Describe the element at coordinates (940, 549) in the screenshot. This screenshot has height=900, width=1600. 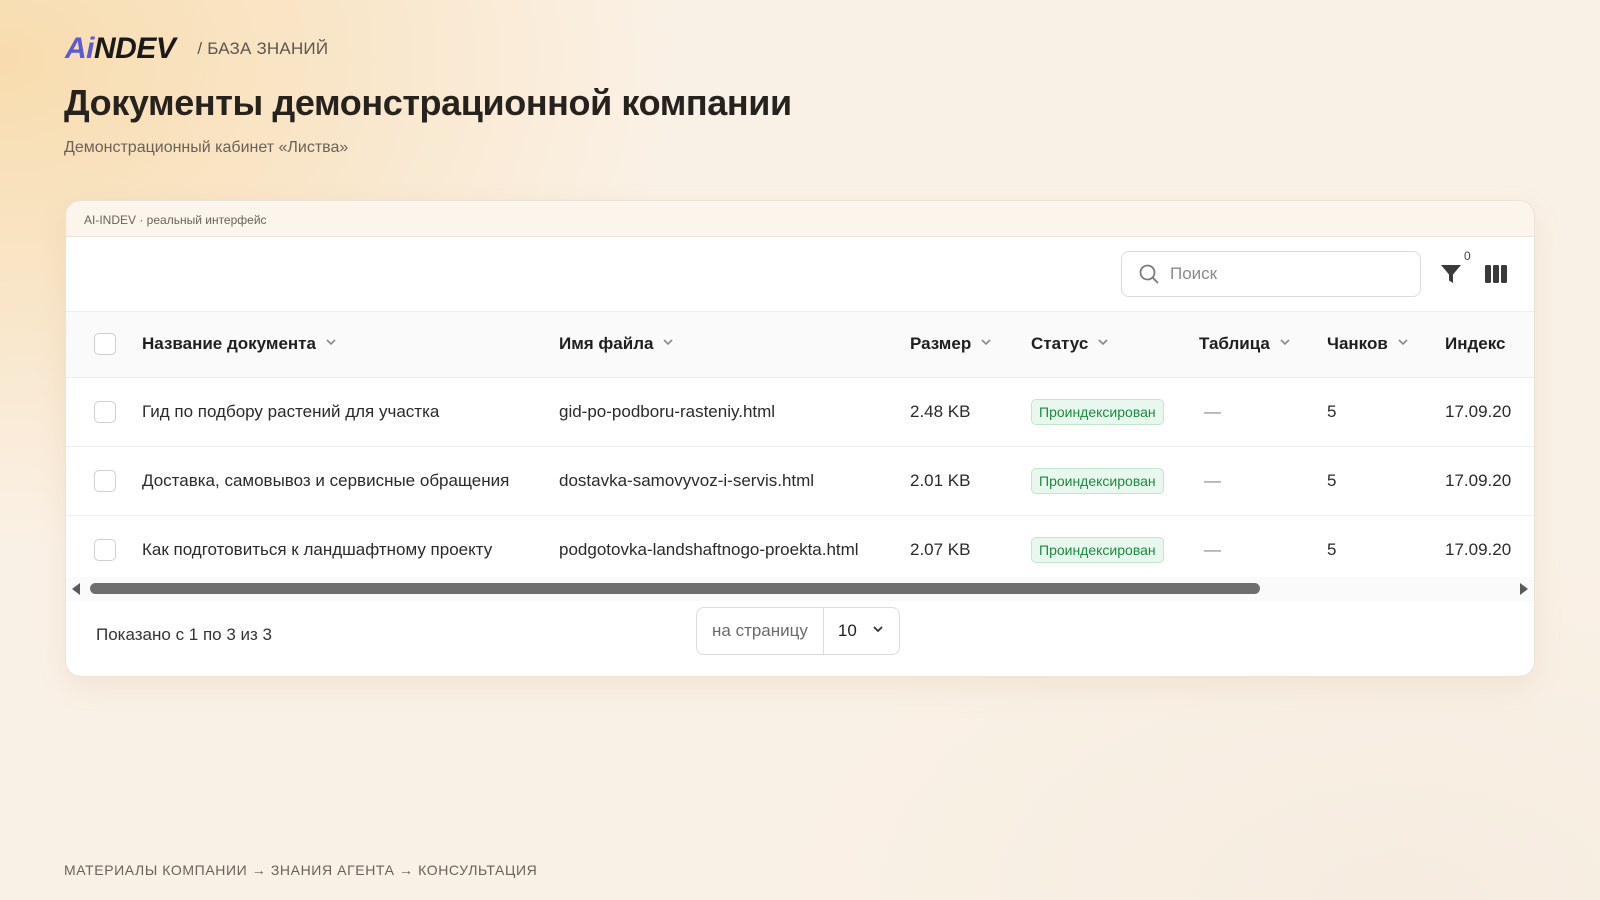
I see `file-size: 2.07 KB` at that location.